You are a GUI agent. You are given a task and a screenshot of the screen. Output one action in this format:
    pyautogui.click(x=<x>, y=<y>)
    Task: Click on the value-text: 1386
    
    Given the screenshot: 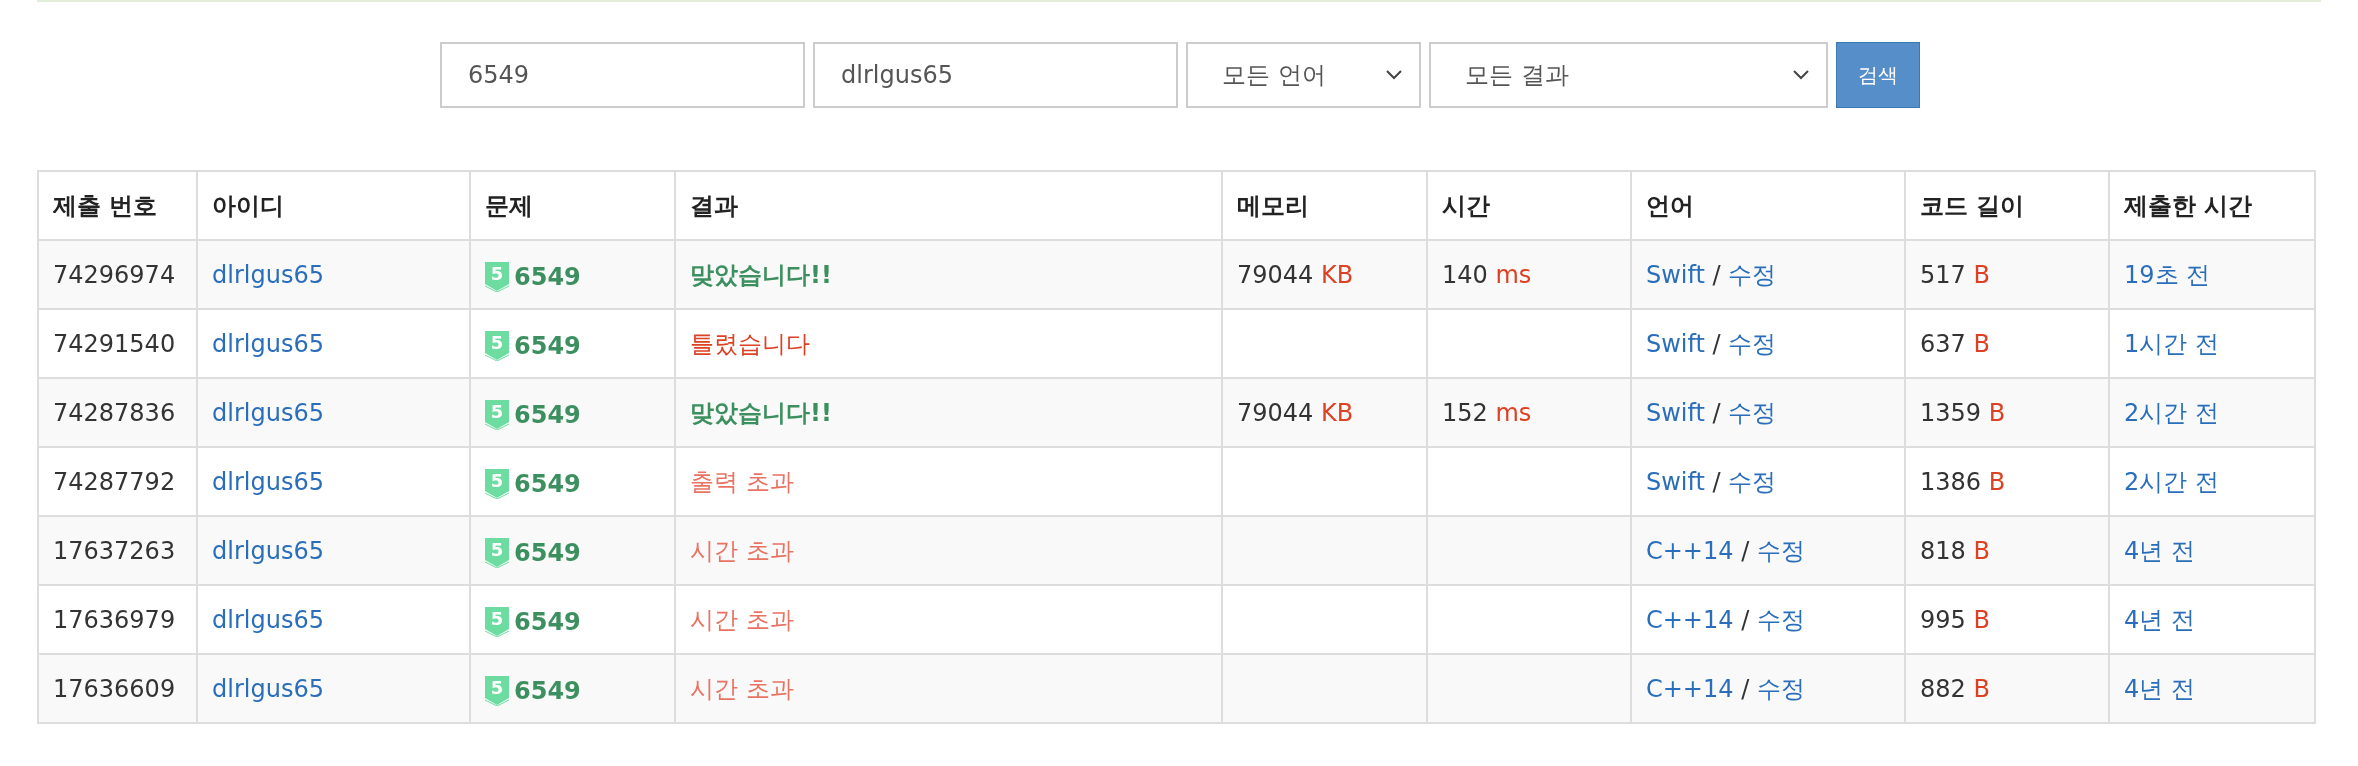 What is the action you would take?
    pyautogui.click(x=1951, y=481)
    